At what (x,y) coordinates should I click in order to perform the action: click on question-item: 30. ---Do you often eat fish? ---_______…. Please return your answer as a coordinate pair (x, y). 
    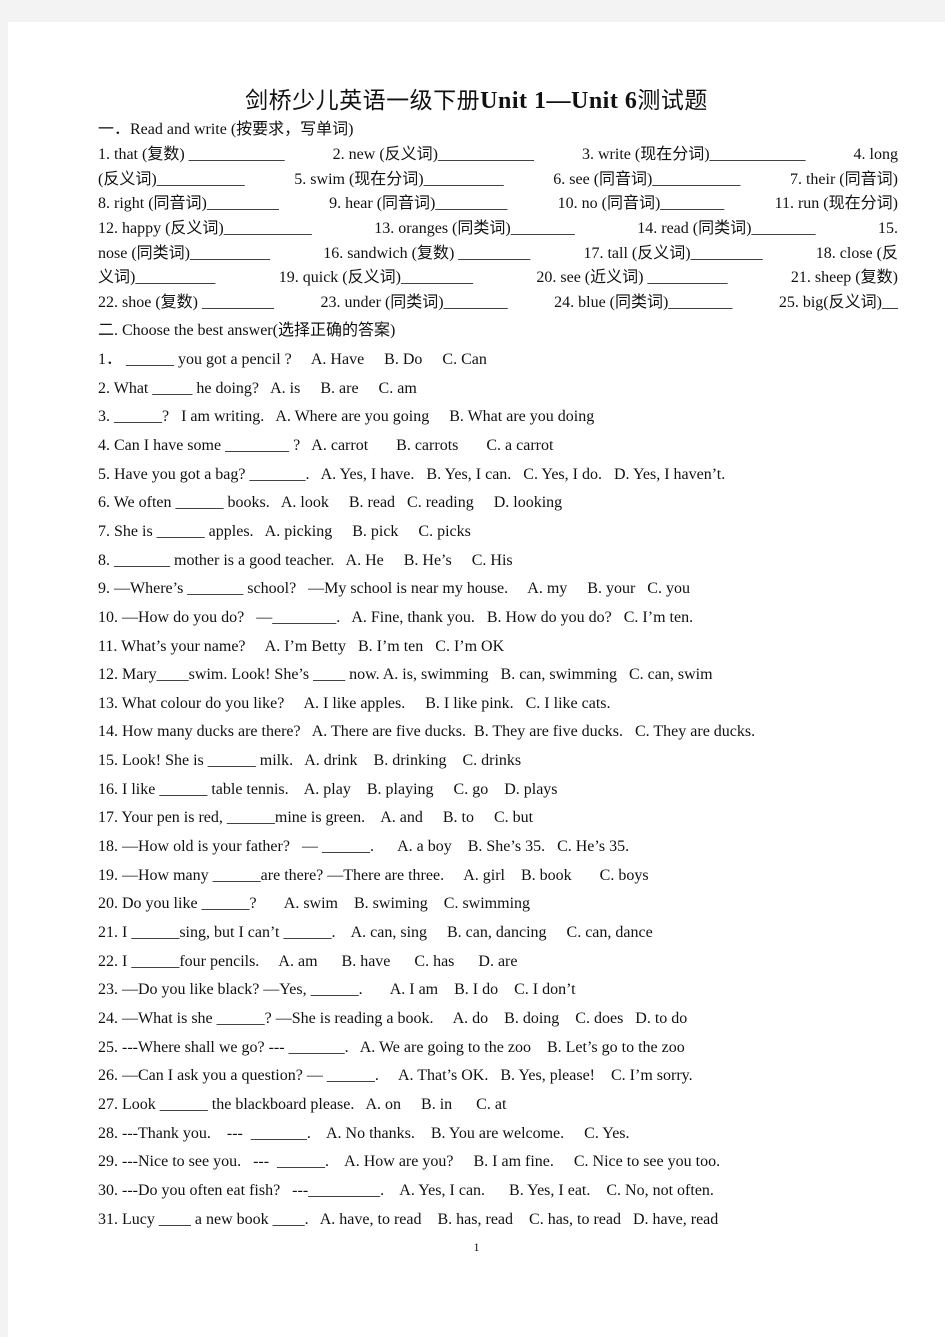
    Looking at the image, I should click on (406, 1190).